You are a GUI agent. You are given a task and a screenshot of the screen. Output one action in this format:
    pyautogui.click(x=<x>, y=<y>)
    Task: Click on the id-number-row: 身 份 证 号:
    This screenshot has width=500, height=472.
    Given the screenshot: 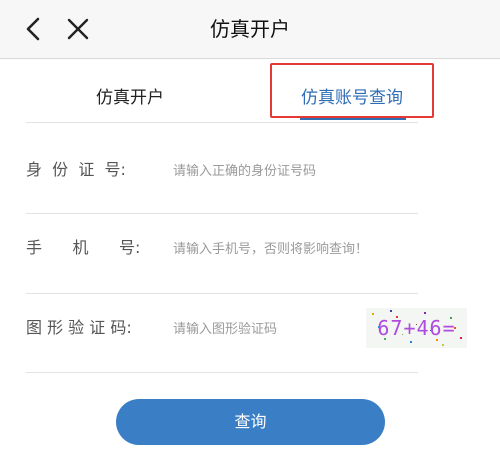 What is the action you would take?
    pyautogui.click(x=251, y=170)
    